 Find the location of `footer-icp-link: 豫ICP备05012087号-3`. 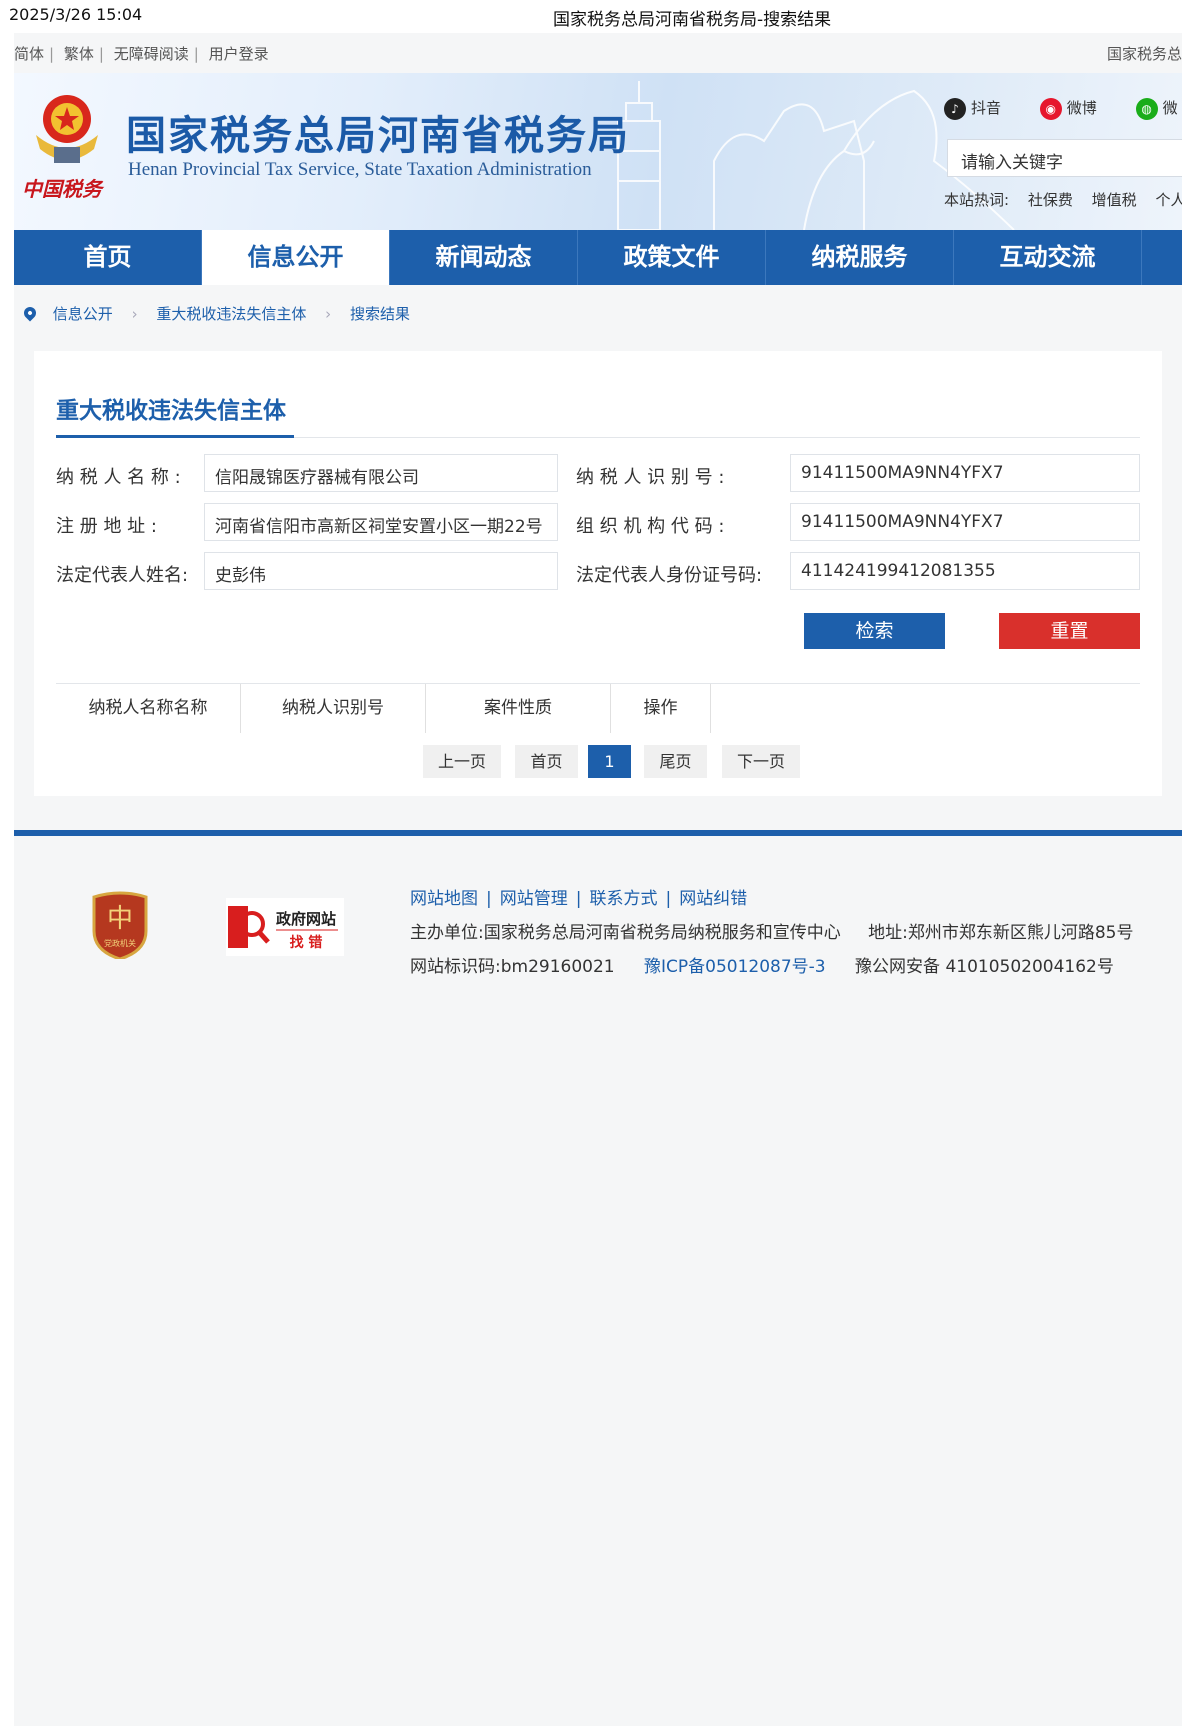

footer-icp-link: 豫ICP备05012087号-3 is located at coordinates (735, 967).